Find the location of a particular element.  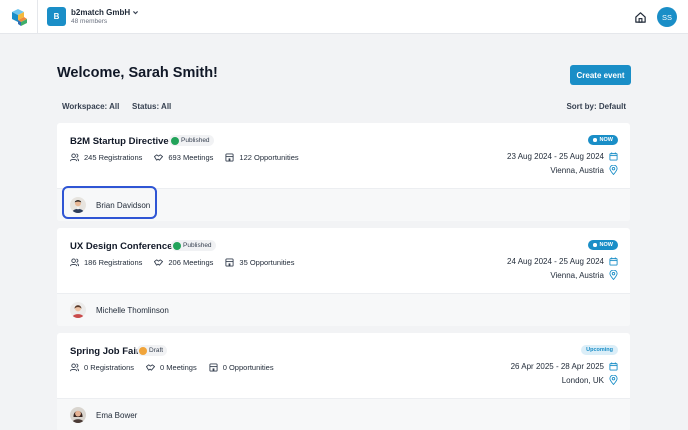

registrations-stat: 245 Registrations is located at coordinates (106, 157).